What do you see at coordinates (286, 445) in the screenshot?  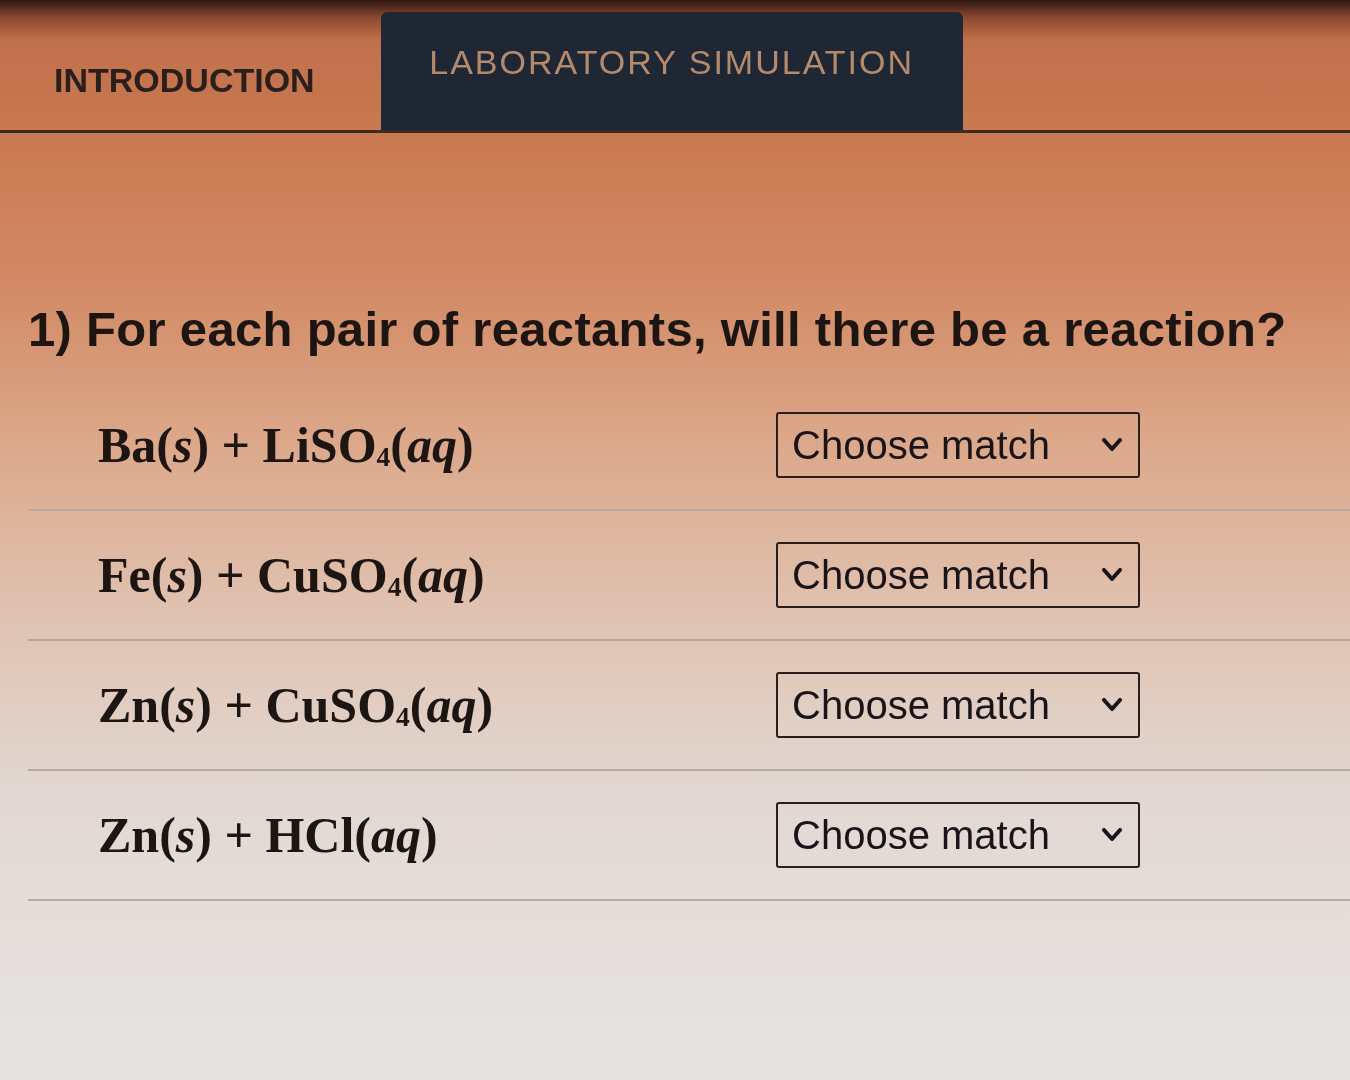 I see `equation-text: Ba(s) + LiSO$_{4}$(aq)` at bounding box center [286, 445].